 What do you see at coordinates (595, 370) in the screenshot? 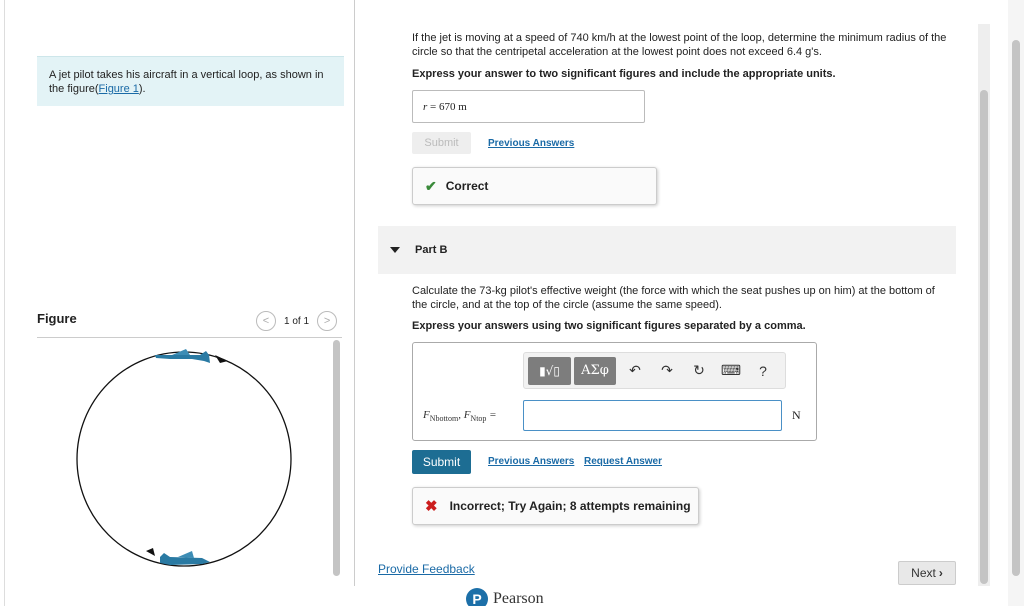
I see `greek-symbols-button: ΑΣφ` at bounding box center [595, 370].